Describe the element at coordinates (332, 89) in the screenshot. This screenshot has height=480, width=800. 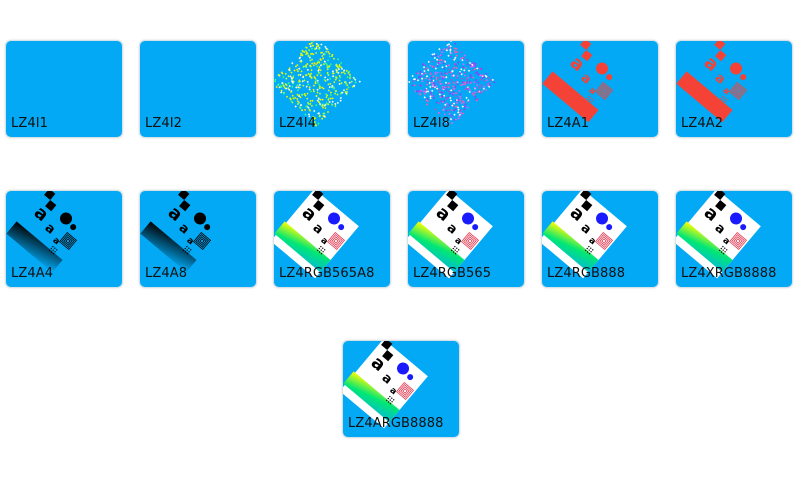
I see `tile-lz4i4: LZ4I4` at that location.